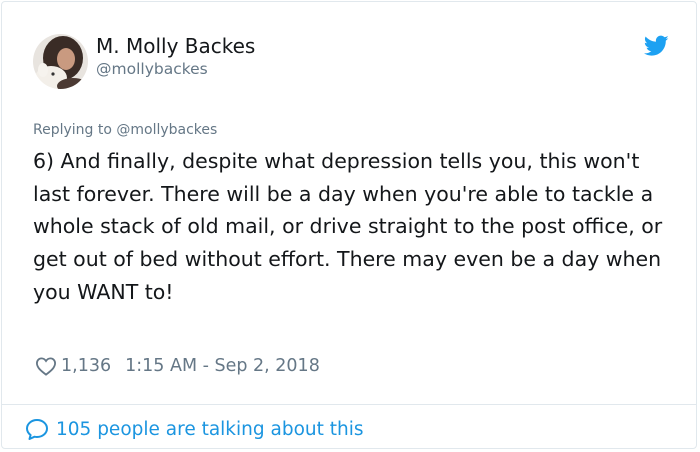 This screenshot has height=452, width=700. I want to click on user-handle: @mollybackes, so click(152, 69).